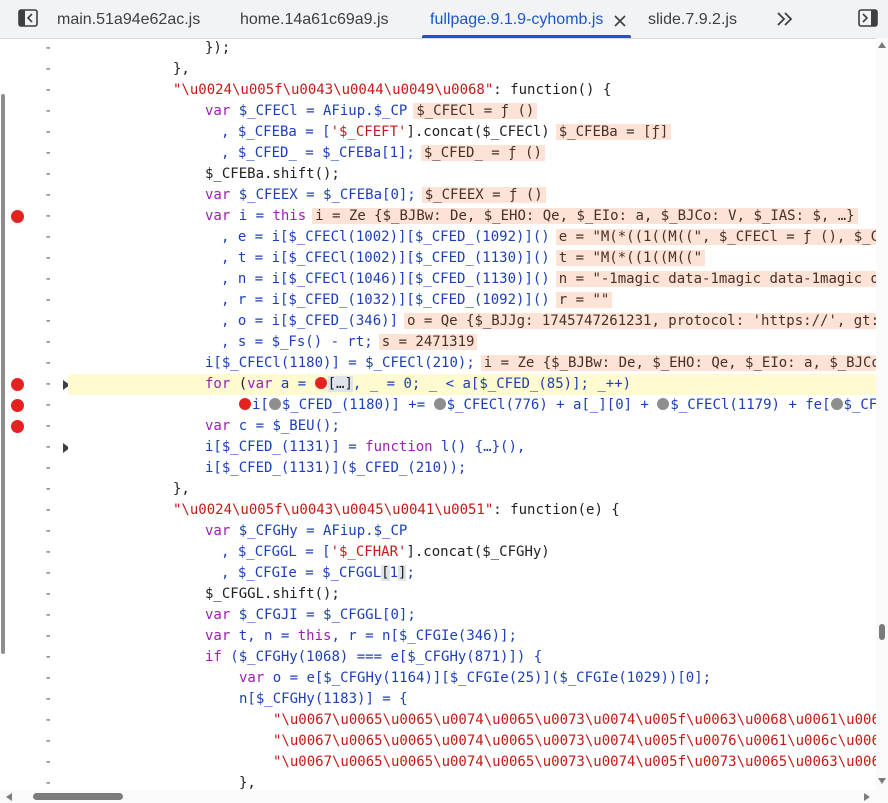  Describe the element at coordinates (472, 48) in the screenshot. I see `code-line: });` at that location.